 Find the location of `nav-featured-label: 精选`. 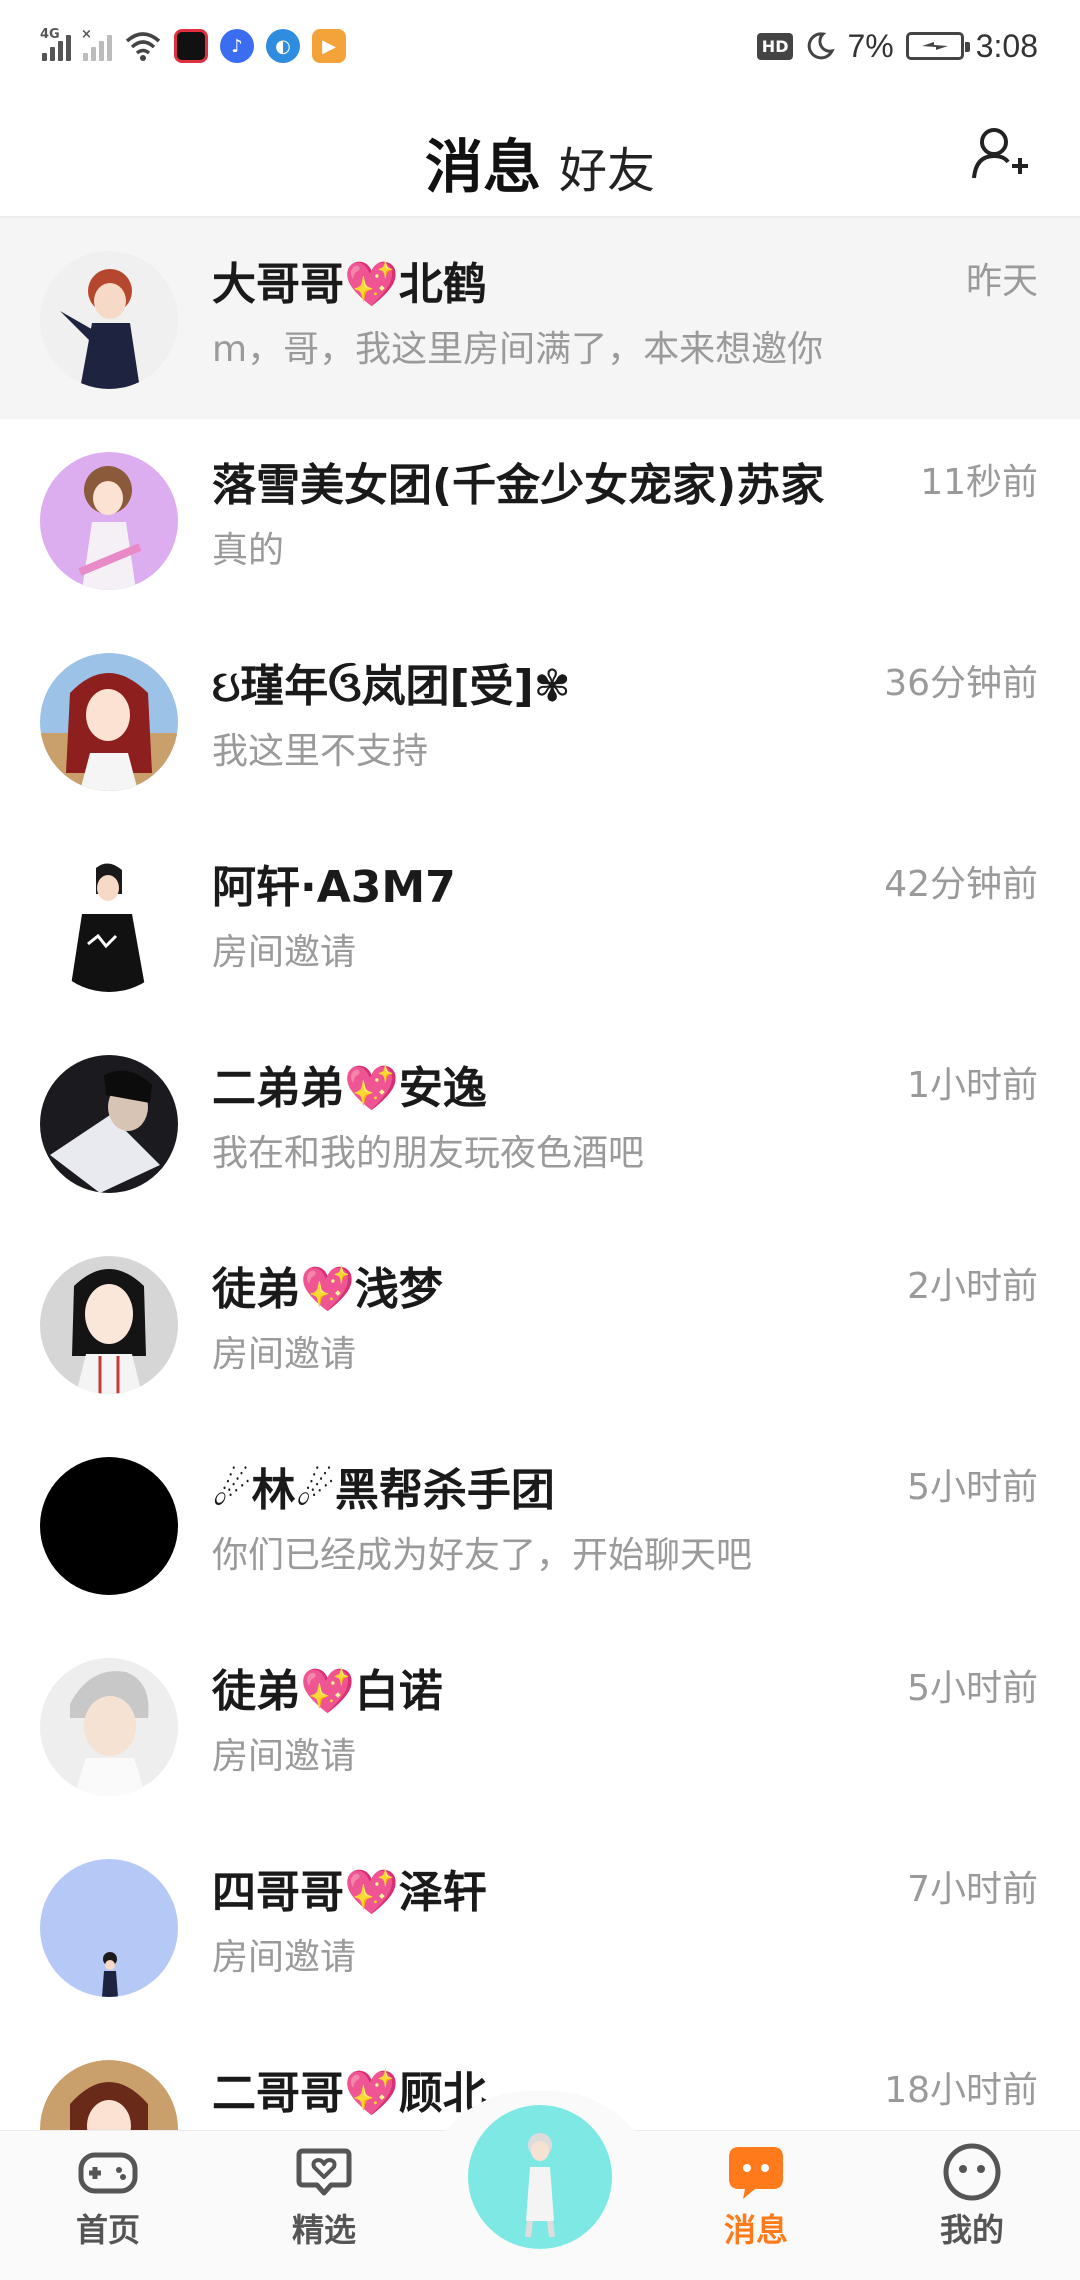

nav-featured-label: 精选 is located at coordinates (323, 2230).